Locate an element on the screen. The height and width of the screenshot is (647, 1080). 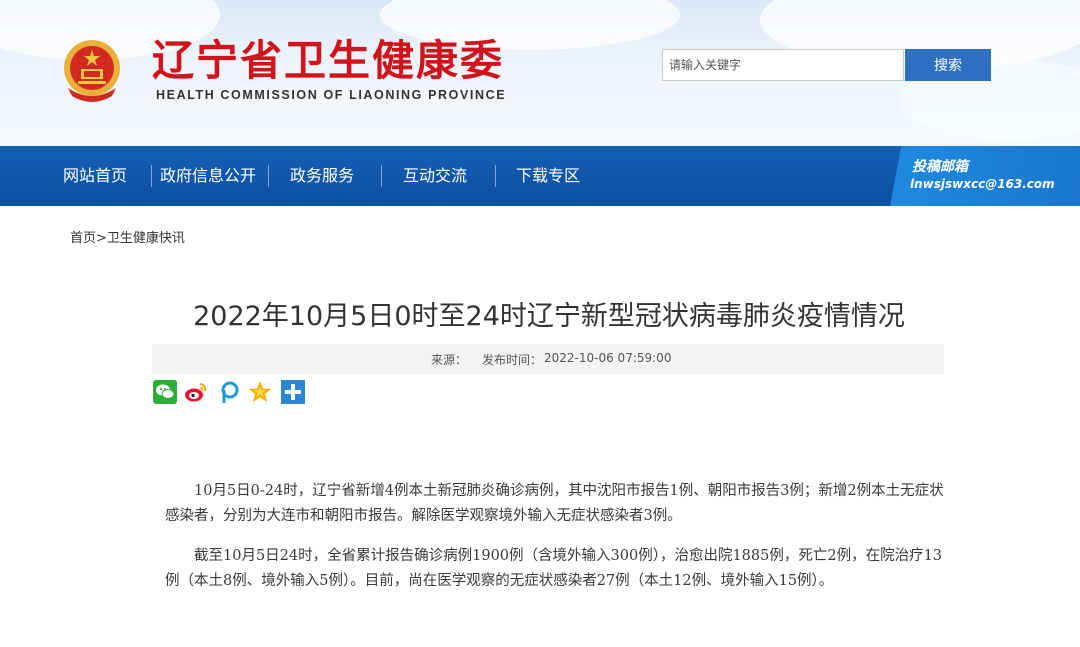
nav-item-home: 网站首页 is located at coordinates (95, 176).